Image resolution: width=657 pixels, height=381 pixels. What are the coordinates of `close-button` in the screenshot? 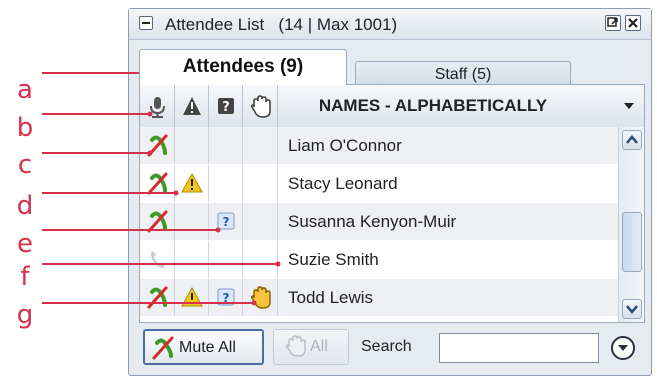 It's located at (633, 23).